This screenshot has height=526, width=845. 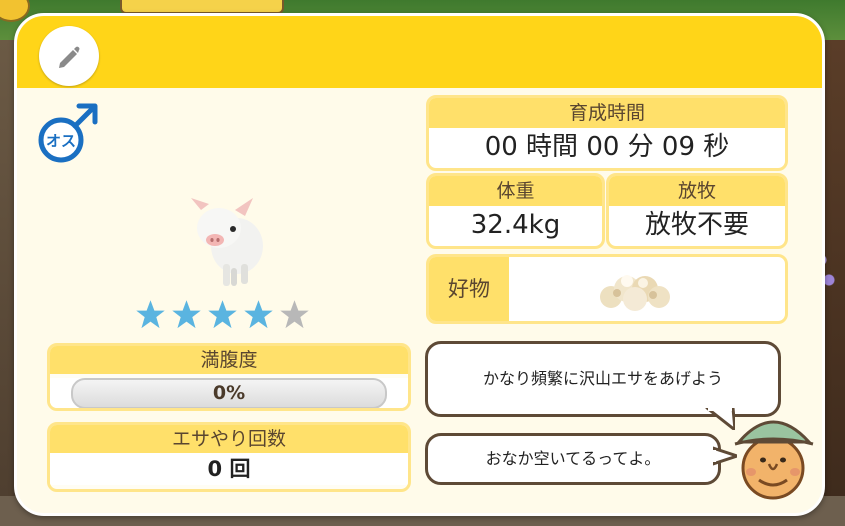 I want to click on grazing-box: 放牧 放牧不要, so click(x=697, y=211).